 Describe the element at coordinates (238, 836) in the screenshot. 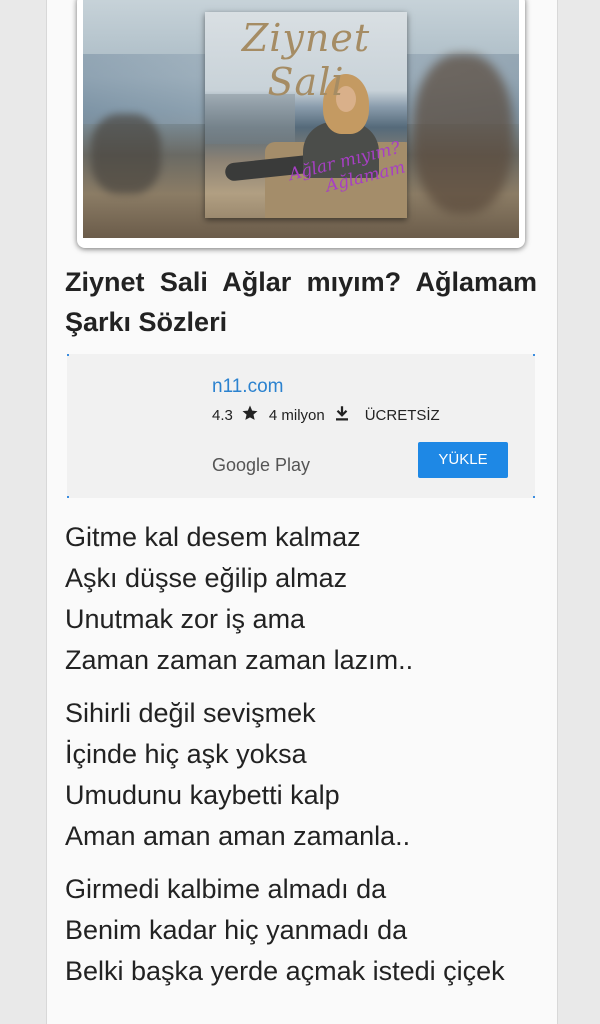

I see `lyric-line: Aman aman aman zamanla..` at that location.